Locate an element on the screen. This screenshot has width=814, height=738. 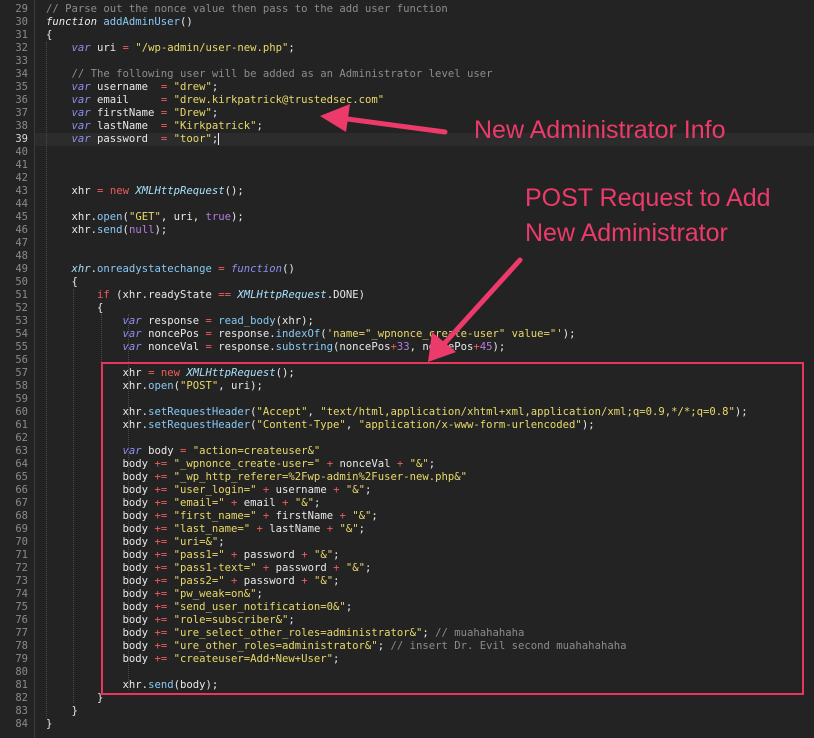
line-number: 44 is located at coordinates (21, 204).